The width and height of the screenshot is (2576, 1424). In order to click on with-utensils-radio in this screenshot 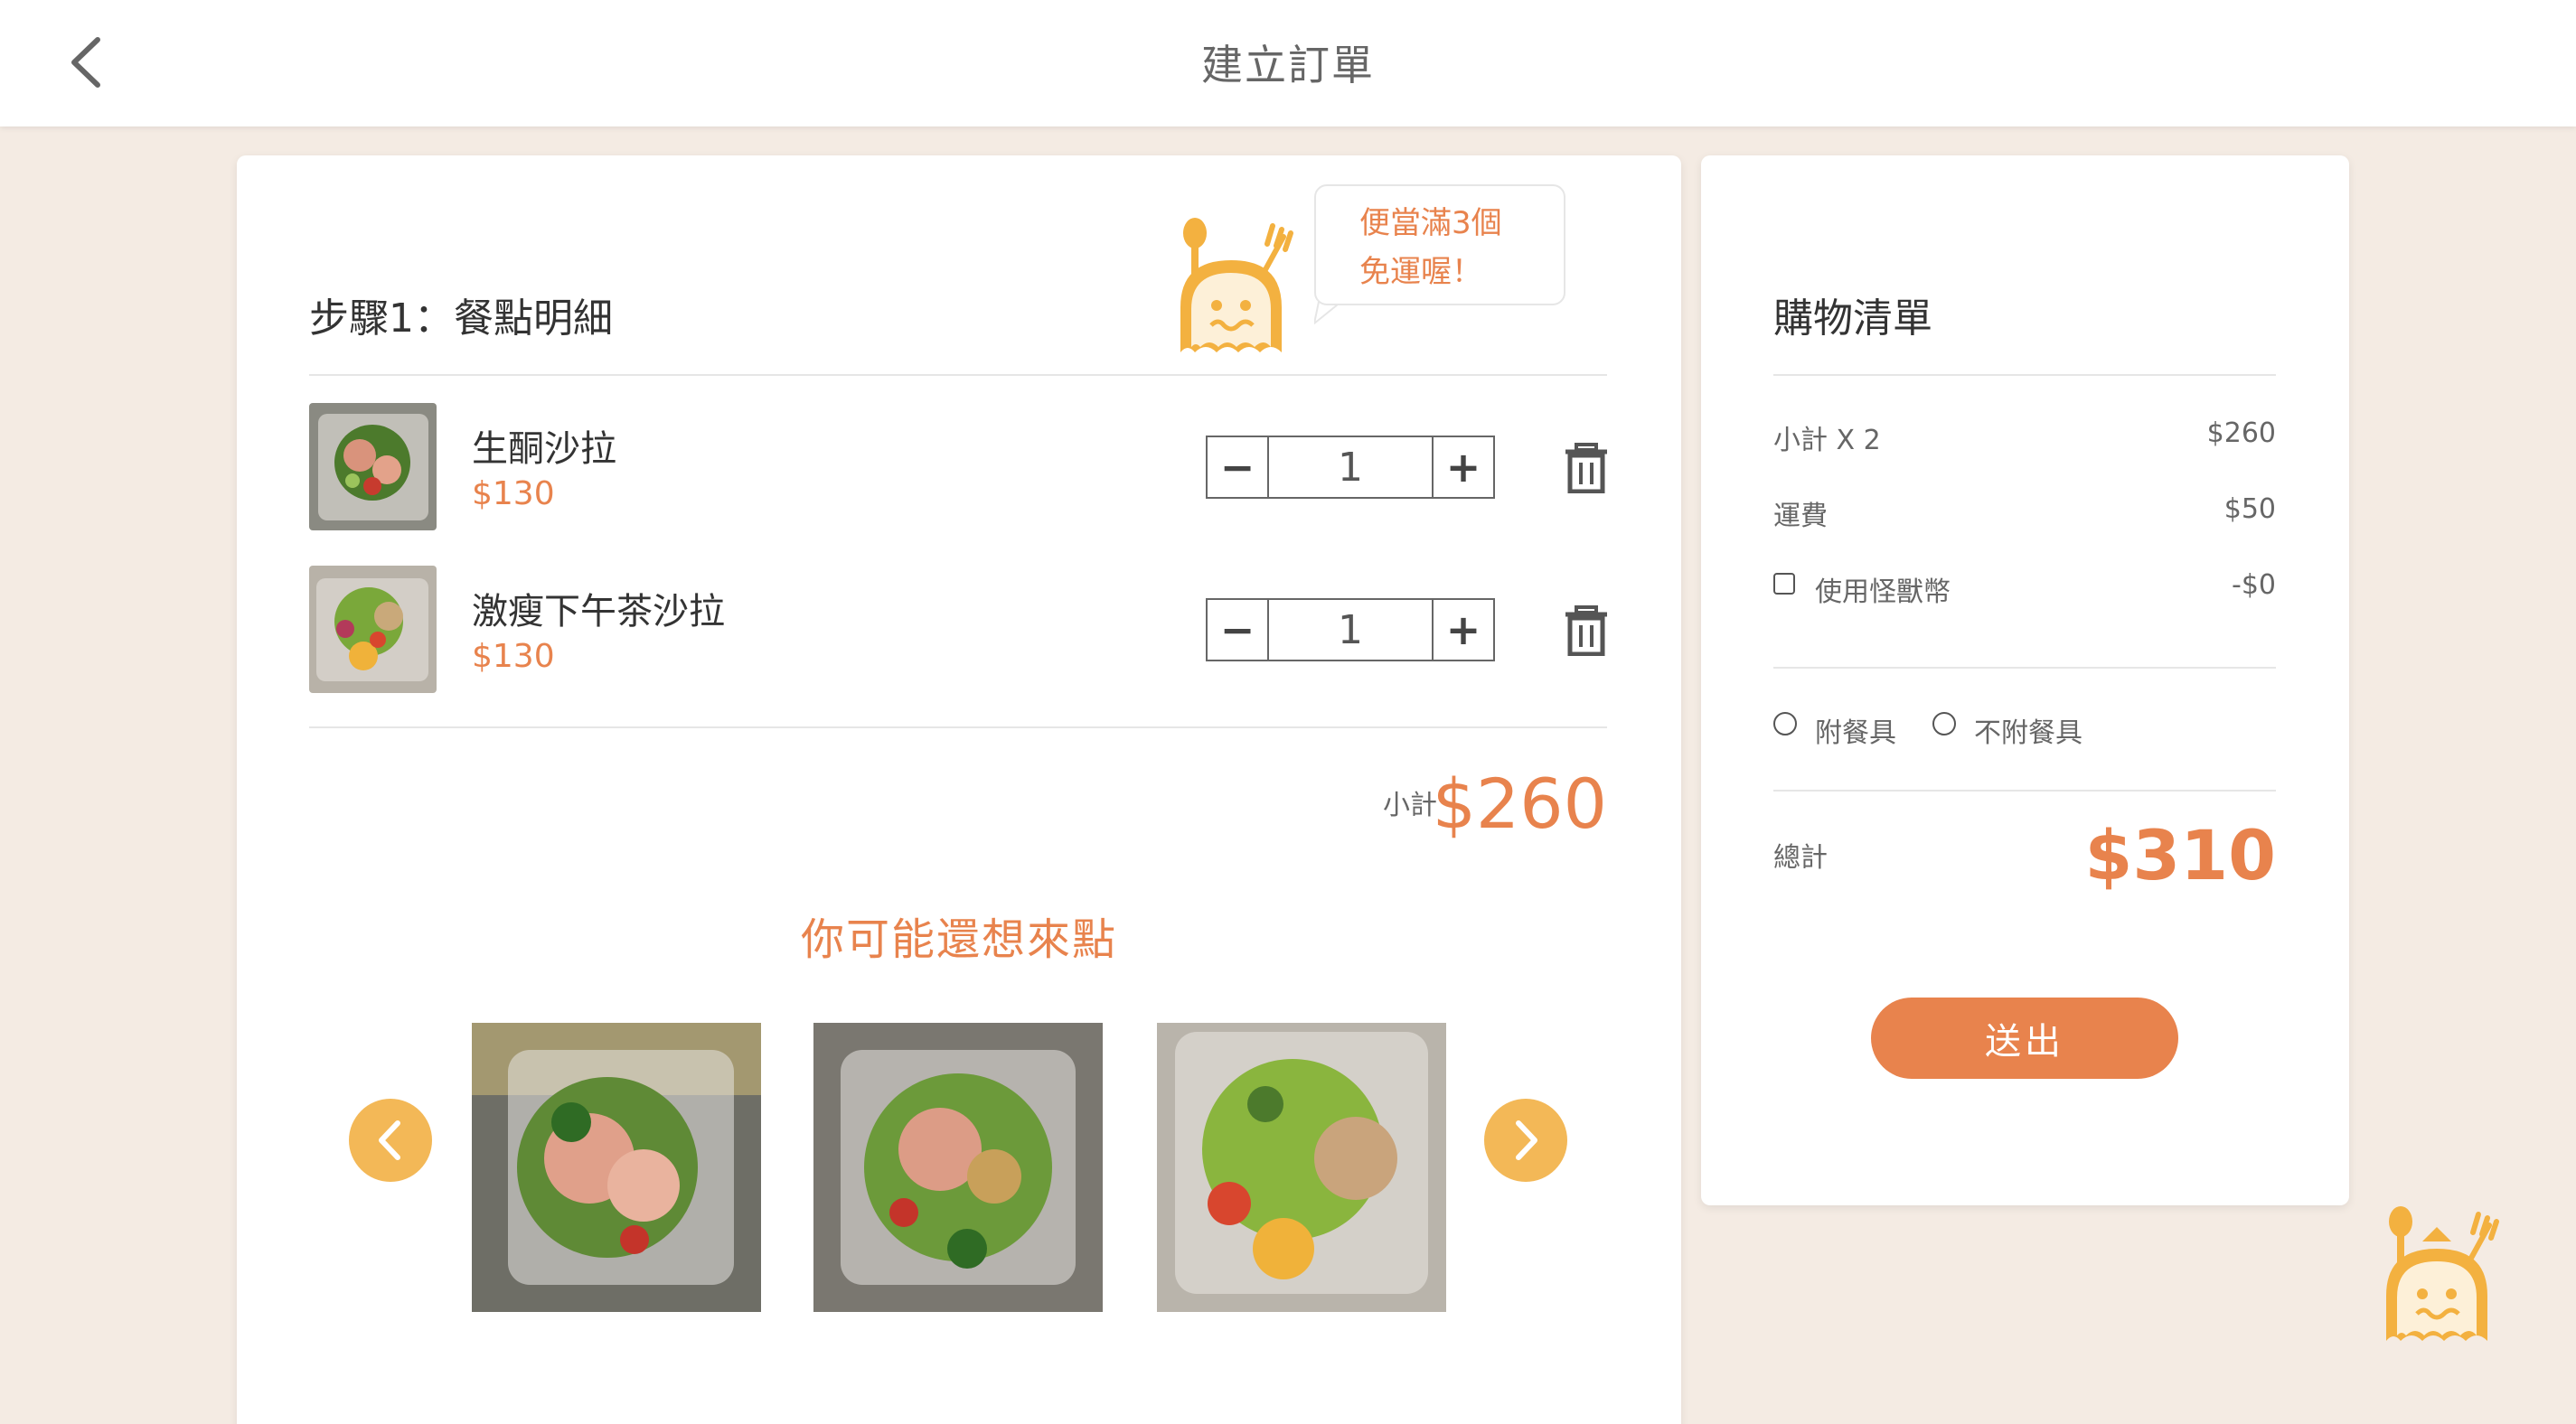, I will do `click(1785, 723)`.